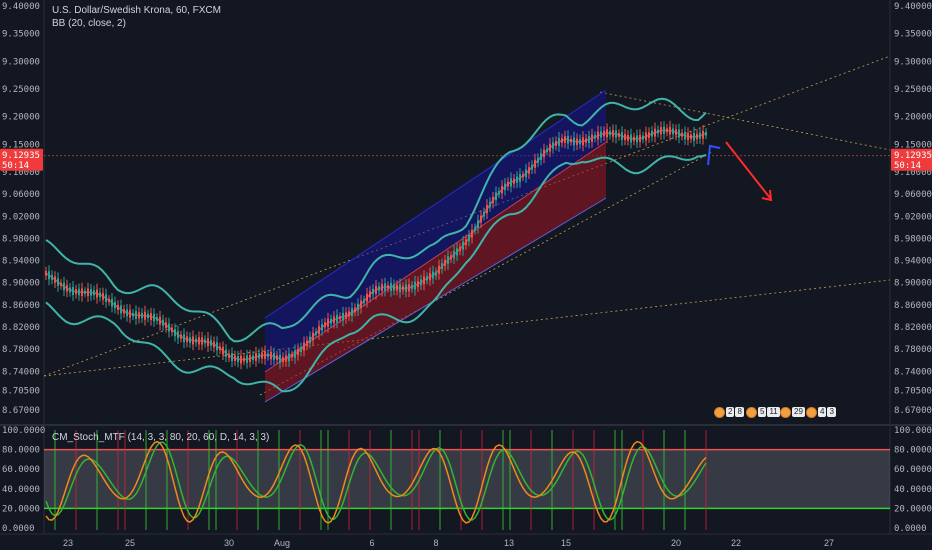  I want to click on y-tick-label-left: 8.70500, so click(21, 392).